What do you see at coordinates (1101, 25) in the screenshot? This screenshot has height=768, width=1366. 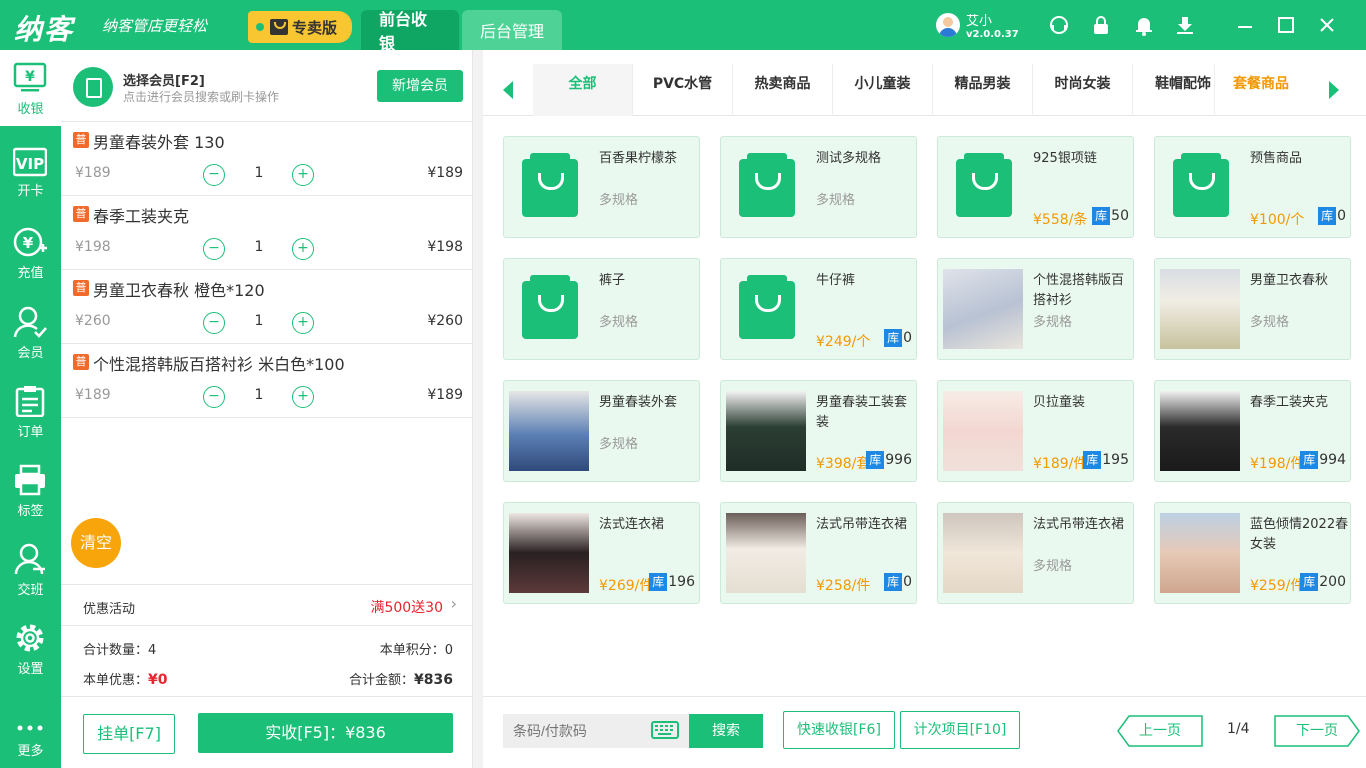 I see `lock-icon` at bounding box center [1101, 25].